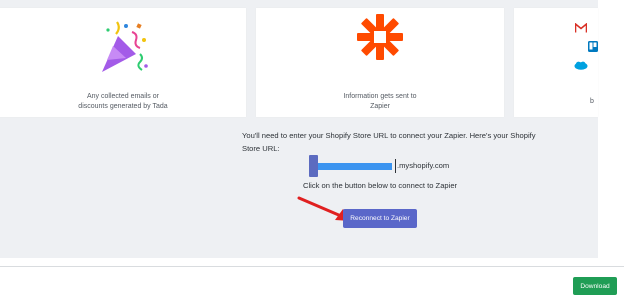 This screenshot has width=624, height=301. What do you see at coordinates (422, 166) in the screenshot?
I see `store-url-suffix: .myshopify.com` at bounding box center [422, 166].